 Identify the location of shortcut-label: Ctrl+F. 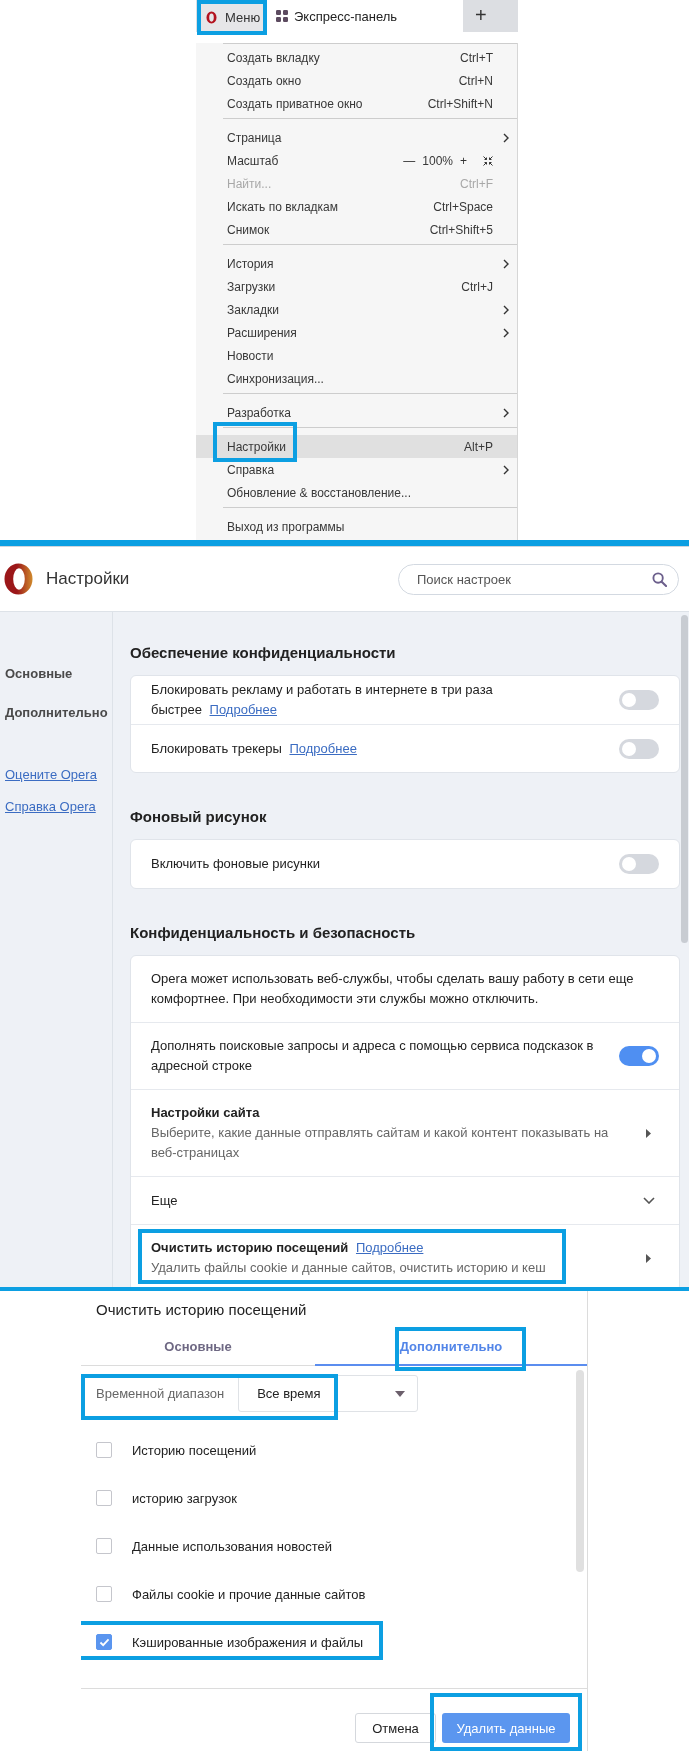
(476, 183).